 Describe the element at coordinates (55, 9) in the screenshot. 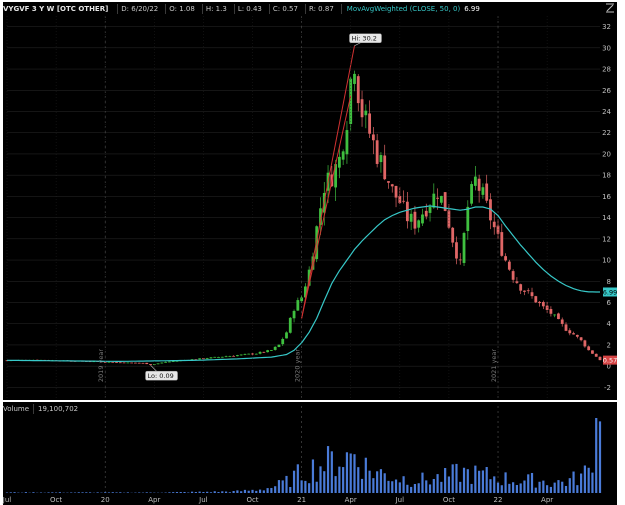

I see `symbol-label: VYGVF 3 Y W [OTC OTHER]` at that location.